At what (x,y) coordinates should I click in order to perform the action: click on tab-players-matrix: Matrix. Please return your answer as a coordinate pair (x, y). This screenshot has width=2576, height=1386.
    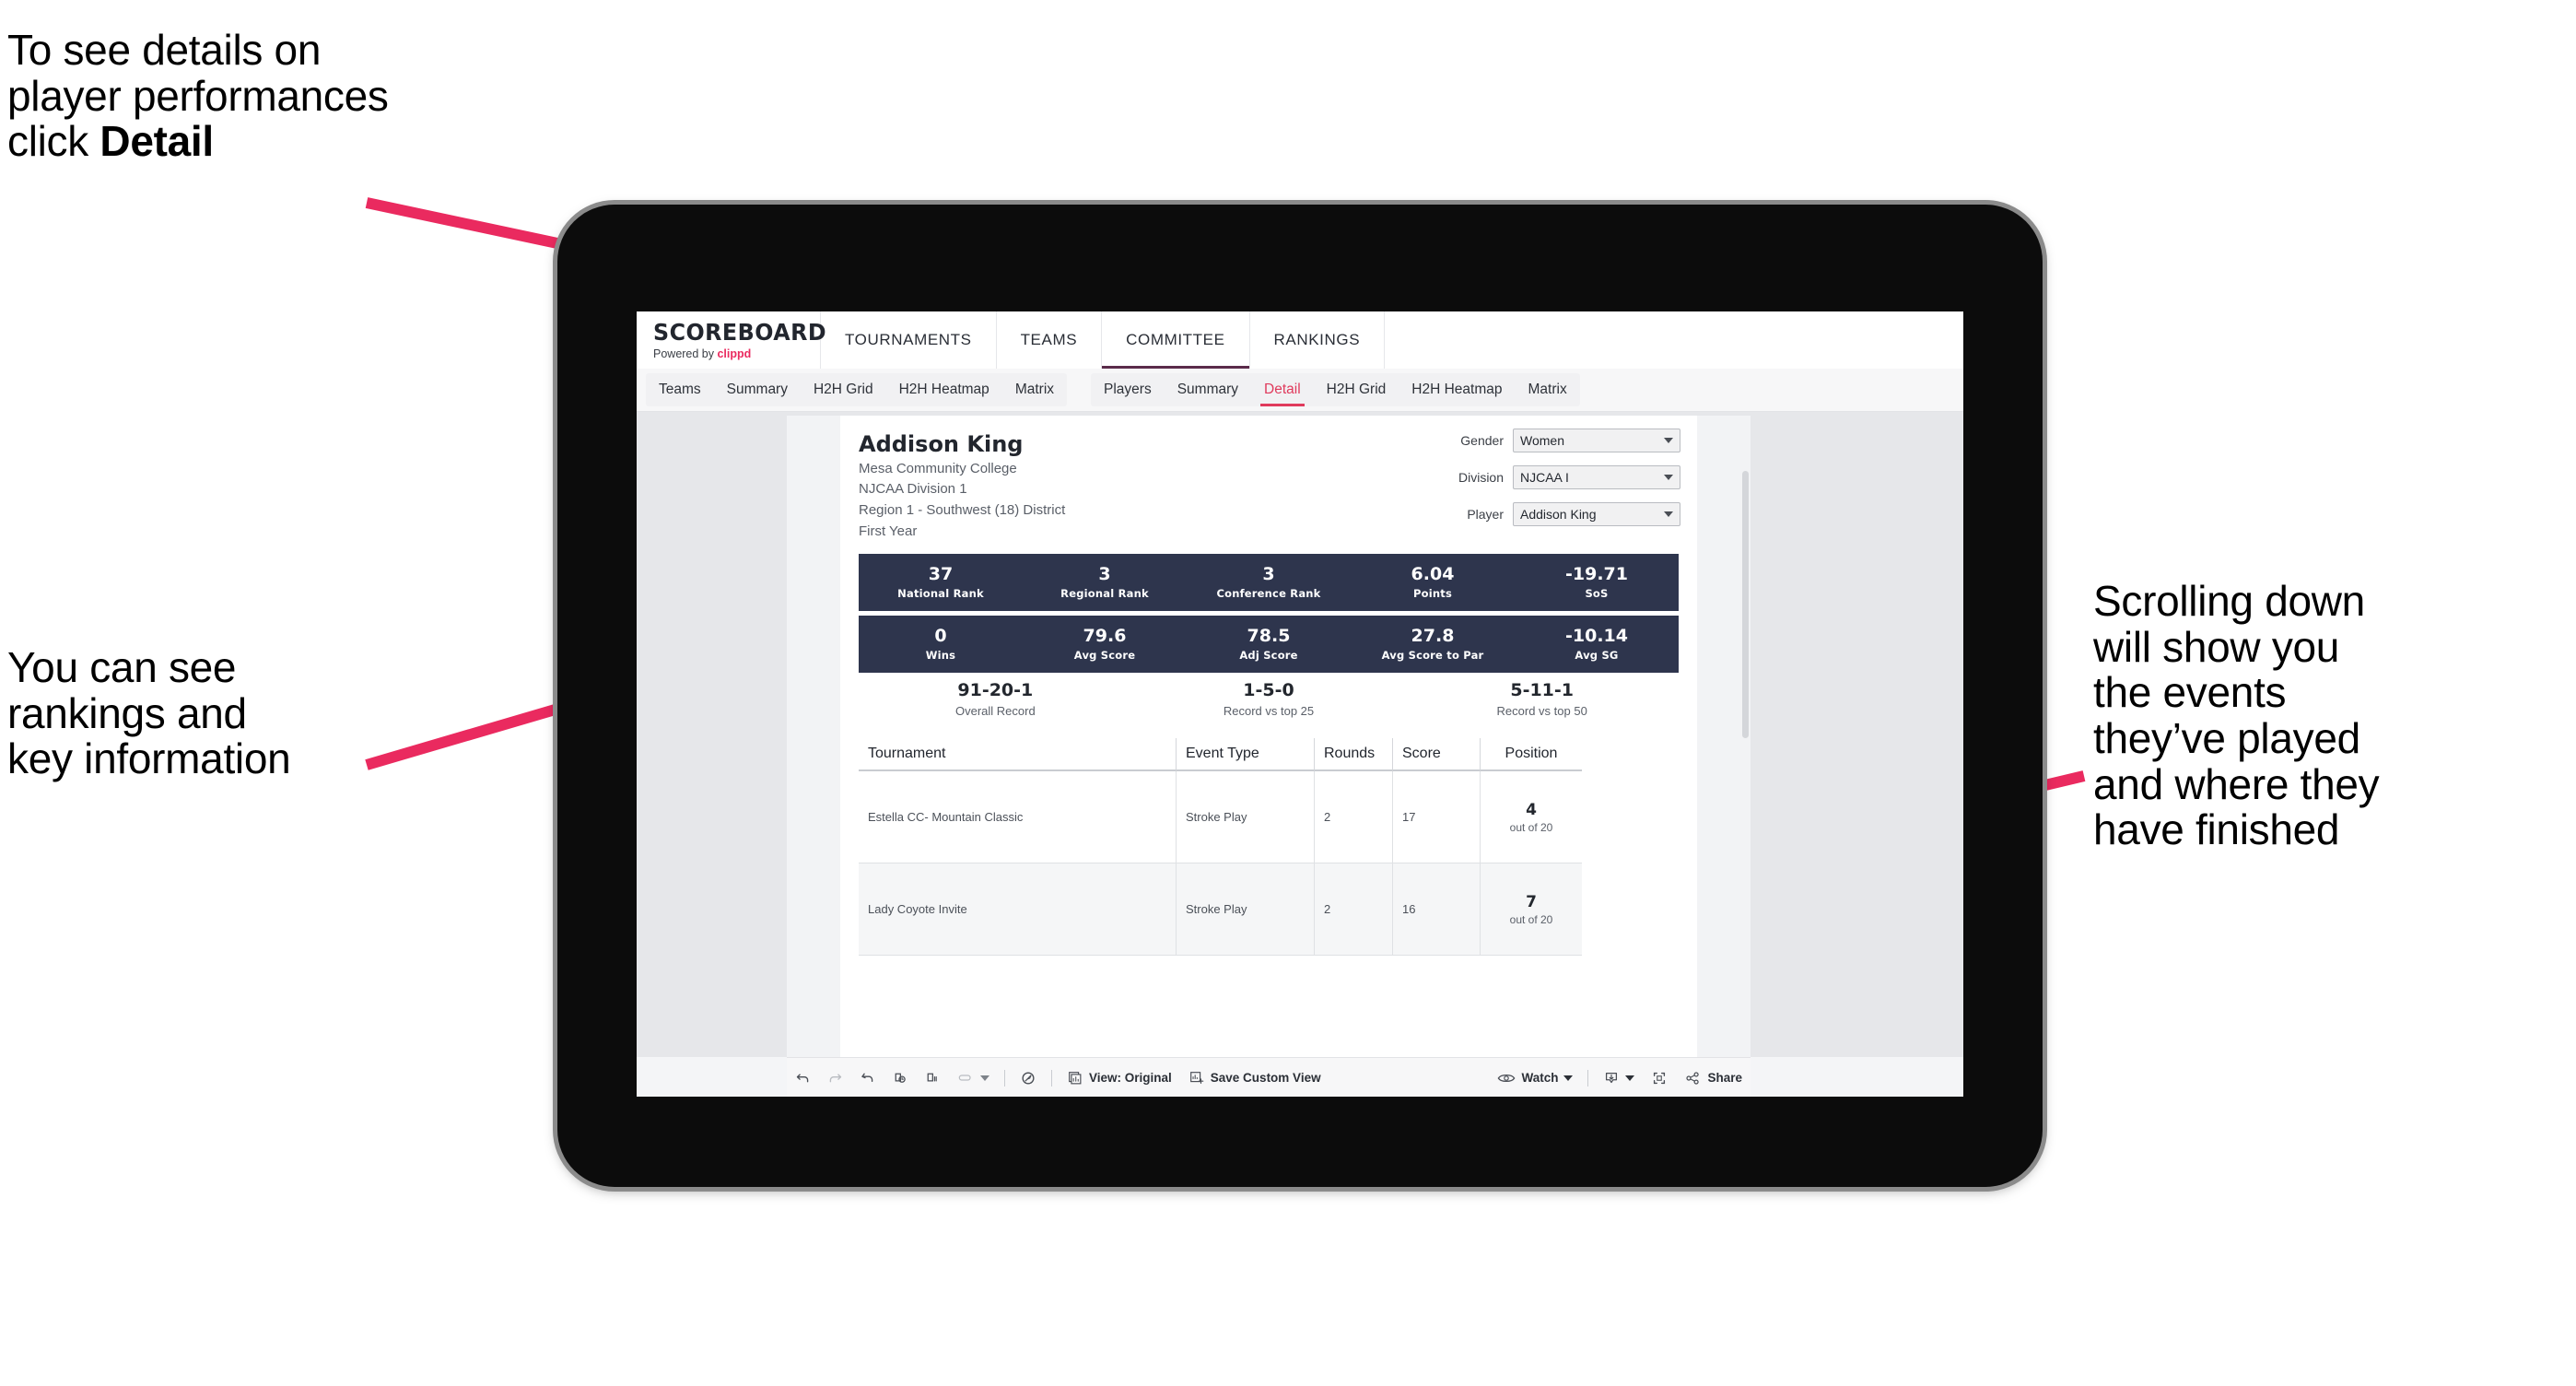
    Looking at the image, I should click on (1548, 389).